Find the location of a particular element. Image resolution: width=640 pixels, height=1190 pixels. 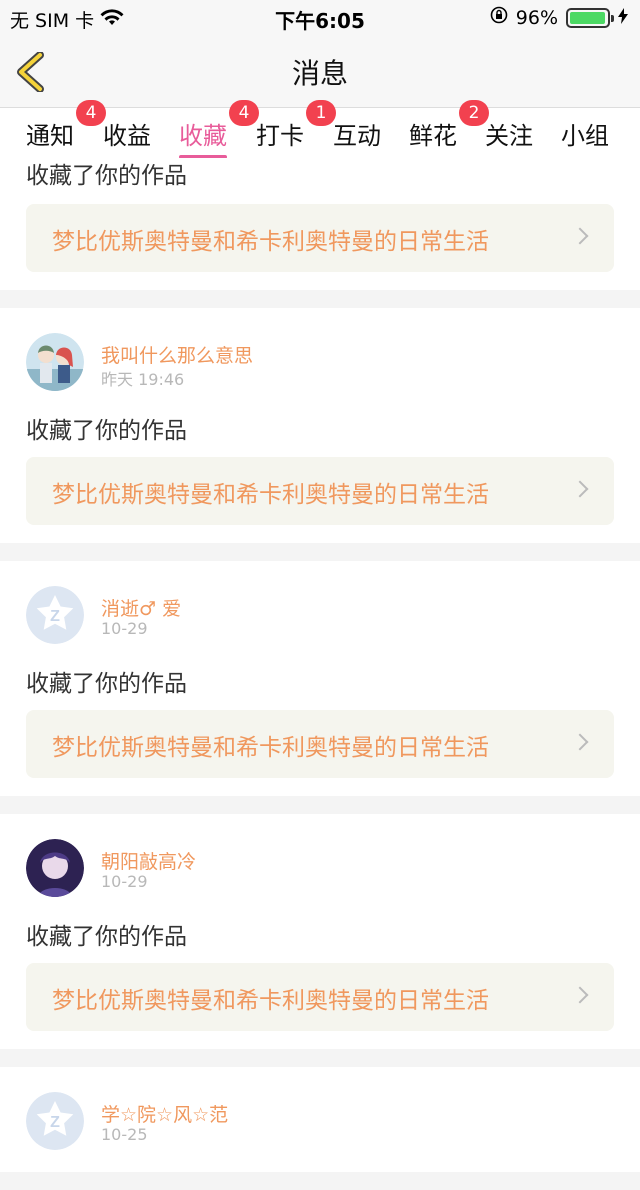

tab-label: 收益 is located at coordinates (127, 136).